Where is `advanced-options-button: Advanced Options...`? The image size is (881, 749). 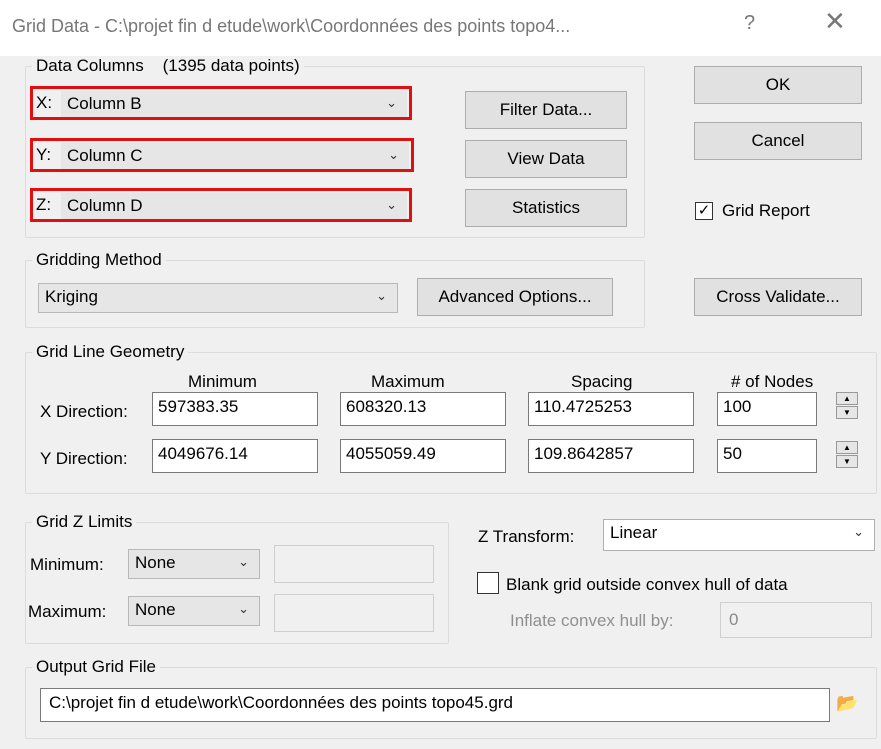
advanced-options-button: Advanced Options... is located at coordinates (515, 297).